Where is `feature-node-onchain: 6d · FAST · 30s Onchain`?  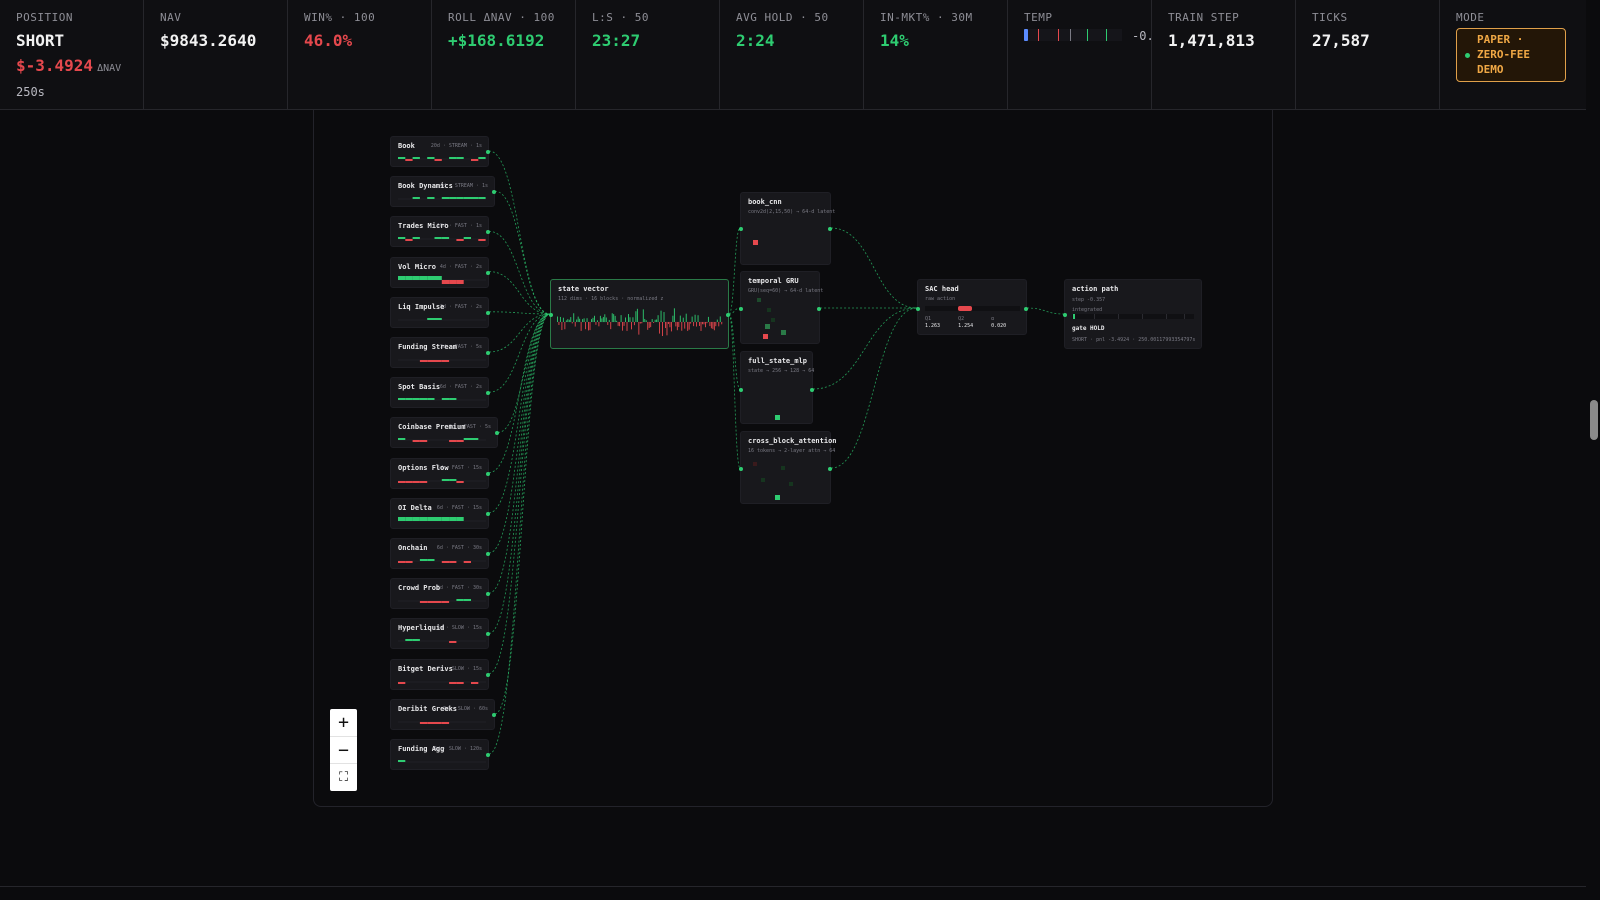 feature-node-onchain: 6d · FAST · 30s Onchain is located at coordinates (440, 553).